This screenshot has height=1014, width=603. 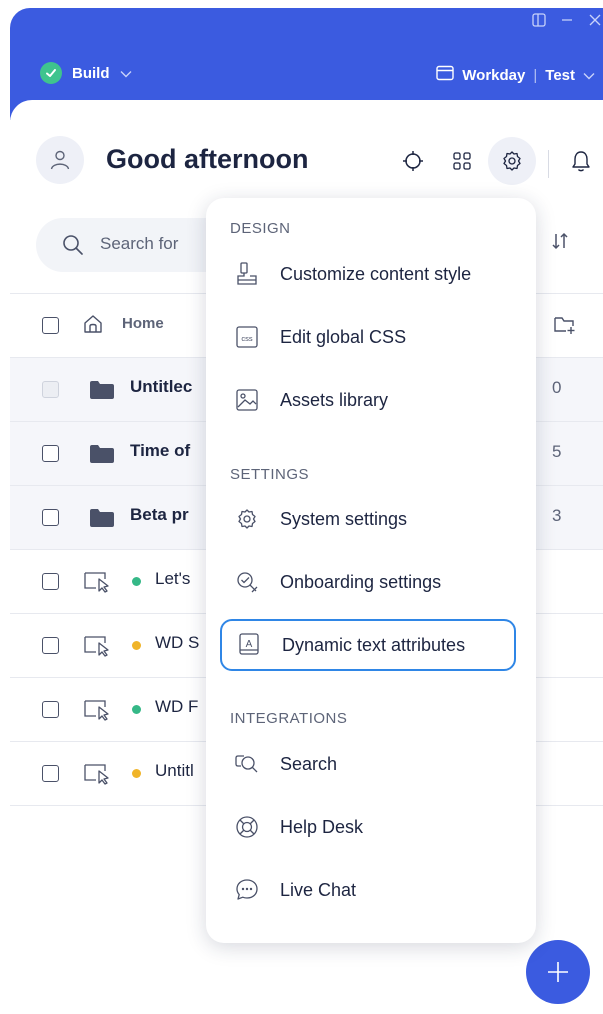 What do you see at coordinates (368, 764) in the screenshot?
I see `menu-item-search: Search` at bounding box center [368, 764].